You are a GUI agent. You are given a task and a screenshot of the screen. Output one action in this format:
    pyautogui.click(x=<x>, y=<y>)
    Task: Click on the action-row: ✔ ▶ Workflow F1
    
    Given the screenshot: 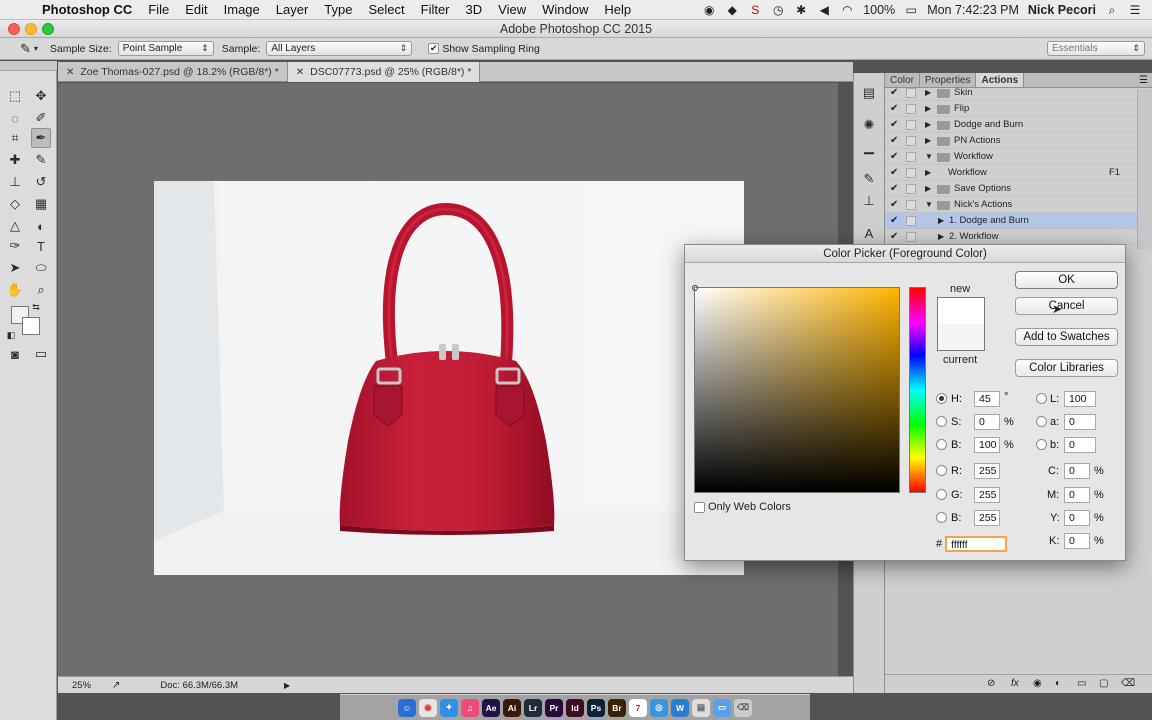 What is the action you would take?
    pyautogui.click(x=1011, y=173)
    